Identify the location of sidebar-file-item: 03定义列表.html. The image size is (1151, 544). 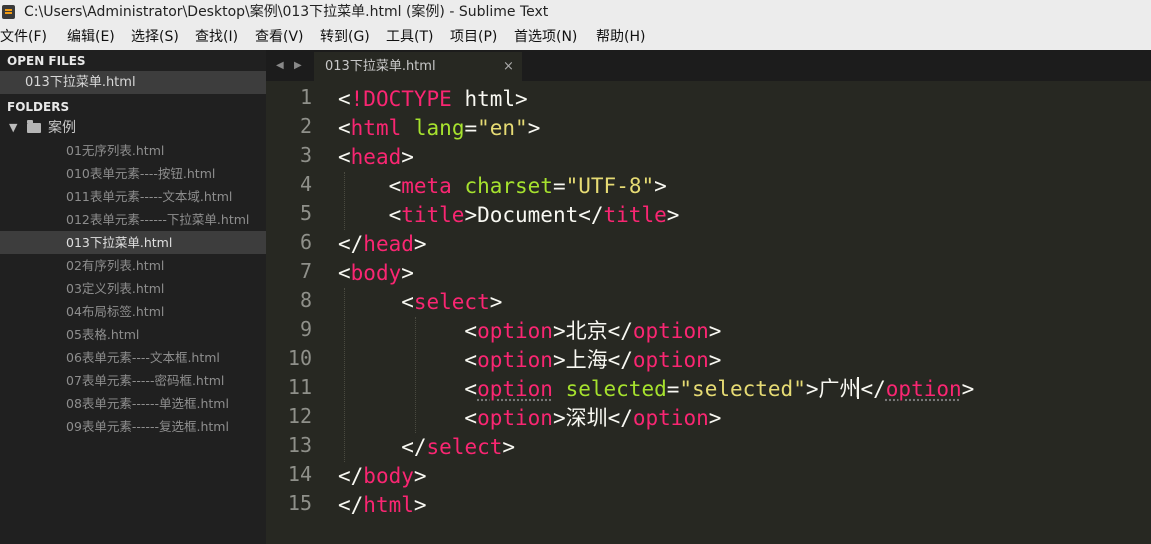
(133, 288).